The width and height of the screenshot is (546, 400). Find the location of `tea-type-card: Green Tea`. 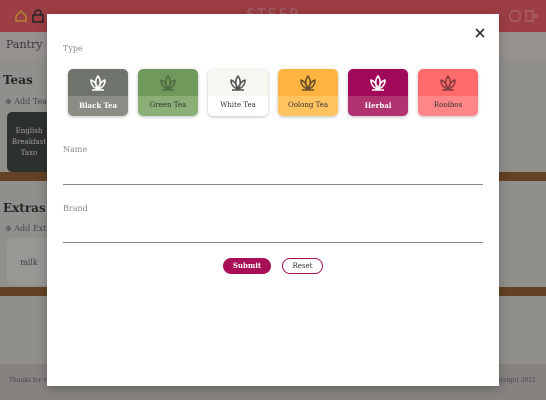

tea-type-card: Green Tea is located at coordinates (168, 92).